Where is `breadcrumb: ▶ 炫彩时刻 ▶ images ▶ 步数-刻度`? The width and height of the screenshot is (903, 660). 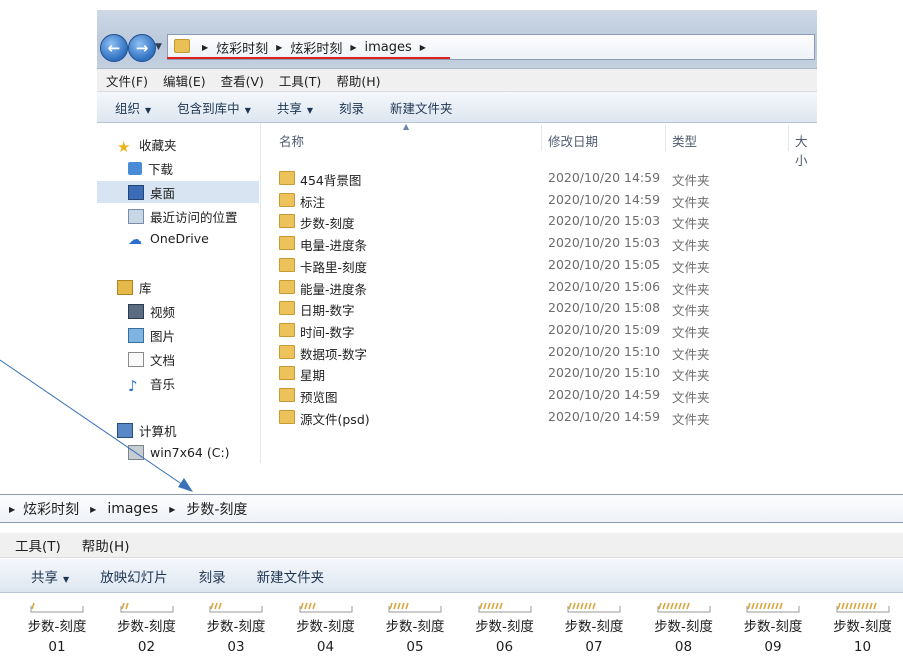
breadcrumb: ▶ 炫彩时刻 ▶ images ▶ 步数-刻度 is located at coordinates (123, 509).